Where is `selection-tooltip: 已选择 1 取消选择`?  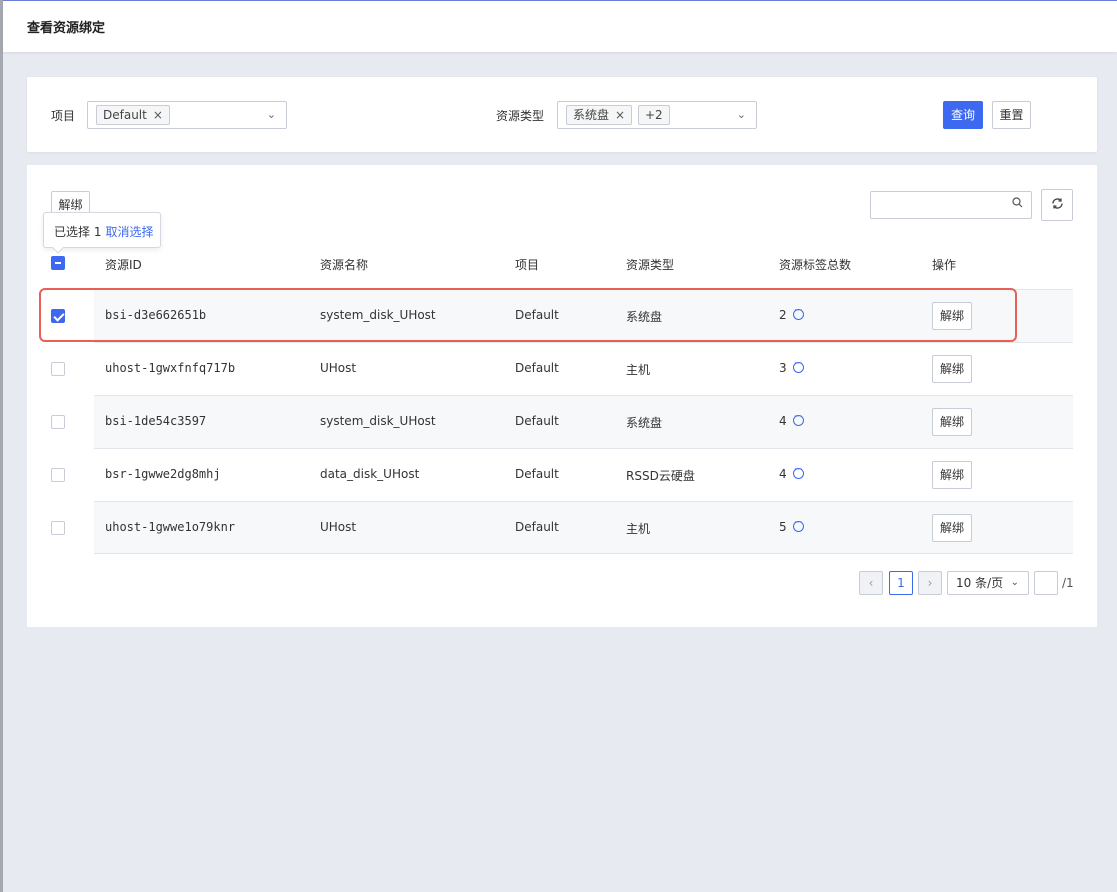 selection-tooltip: 已选择 1 取消选择 is located at coordinates (102, 230).